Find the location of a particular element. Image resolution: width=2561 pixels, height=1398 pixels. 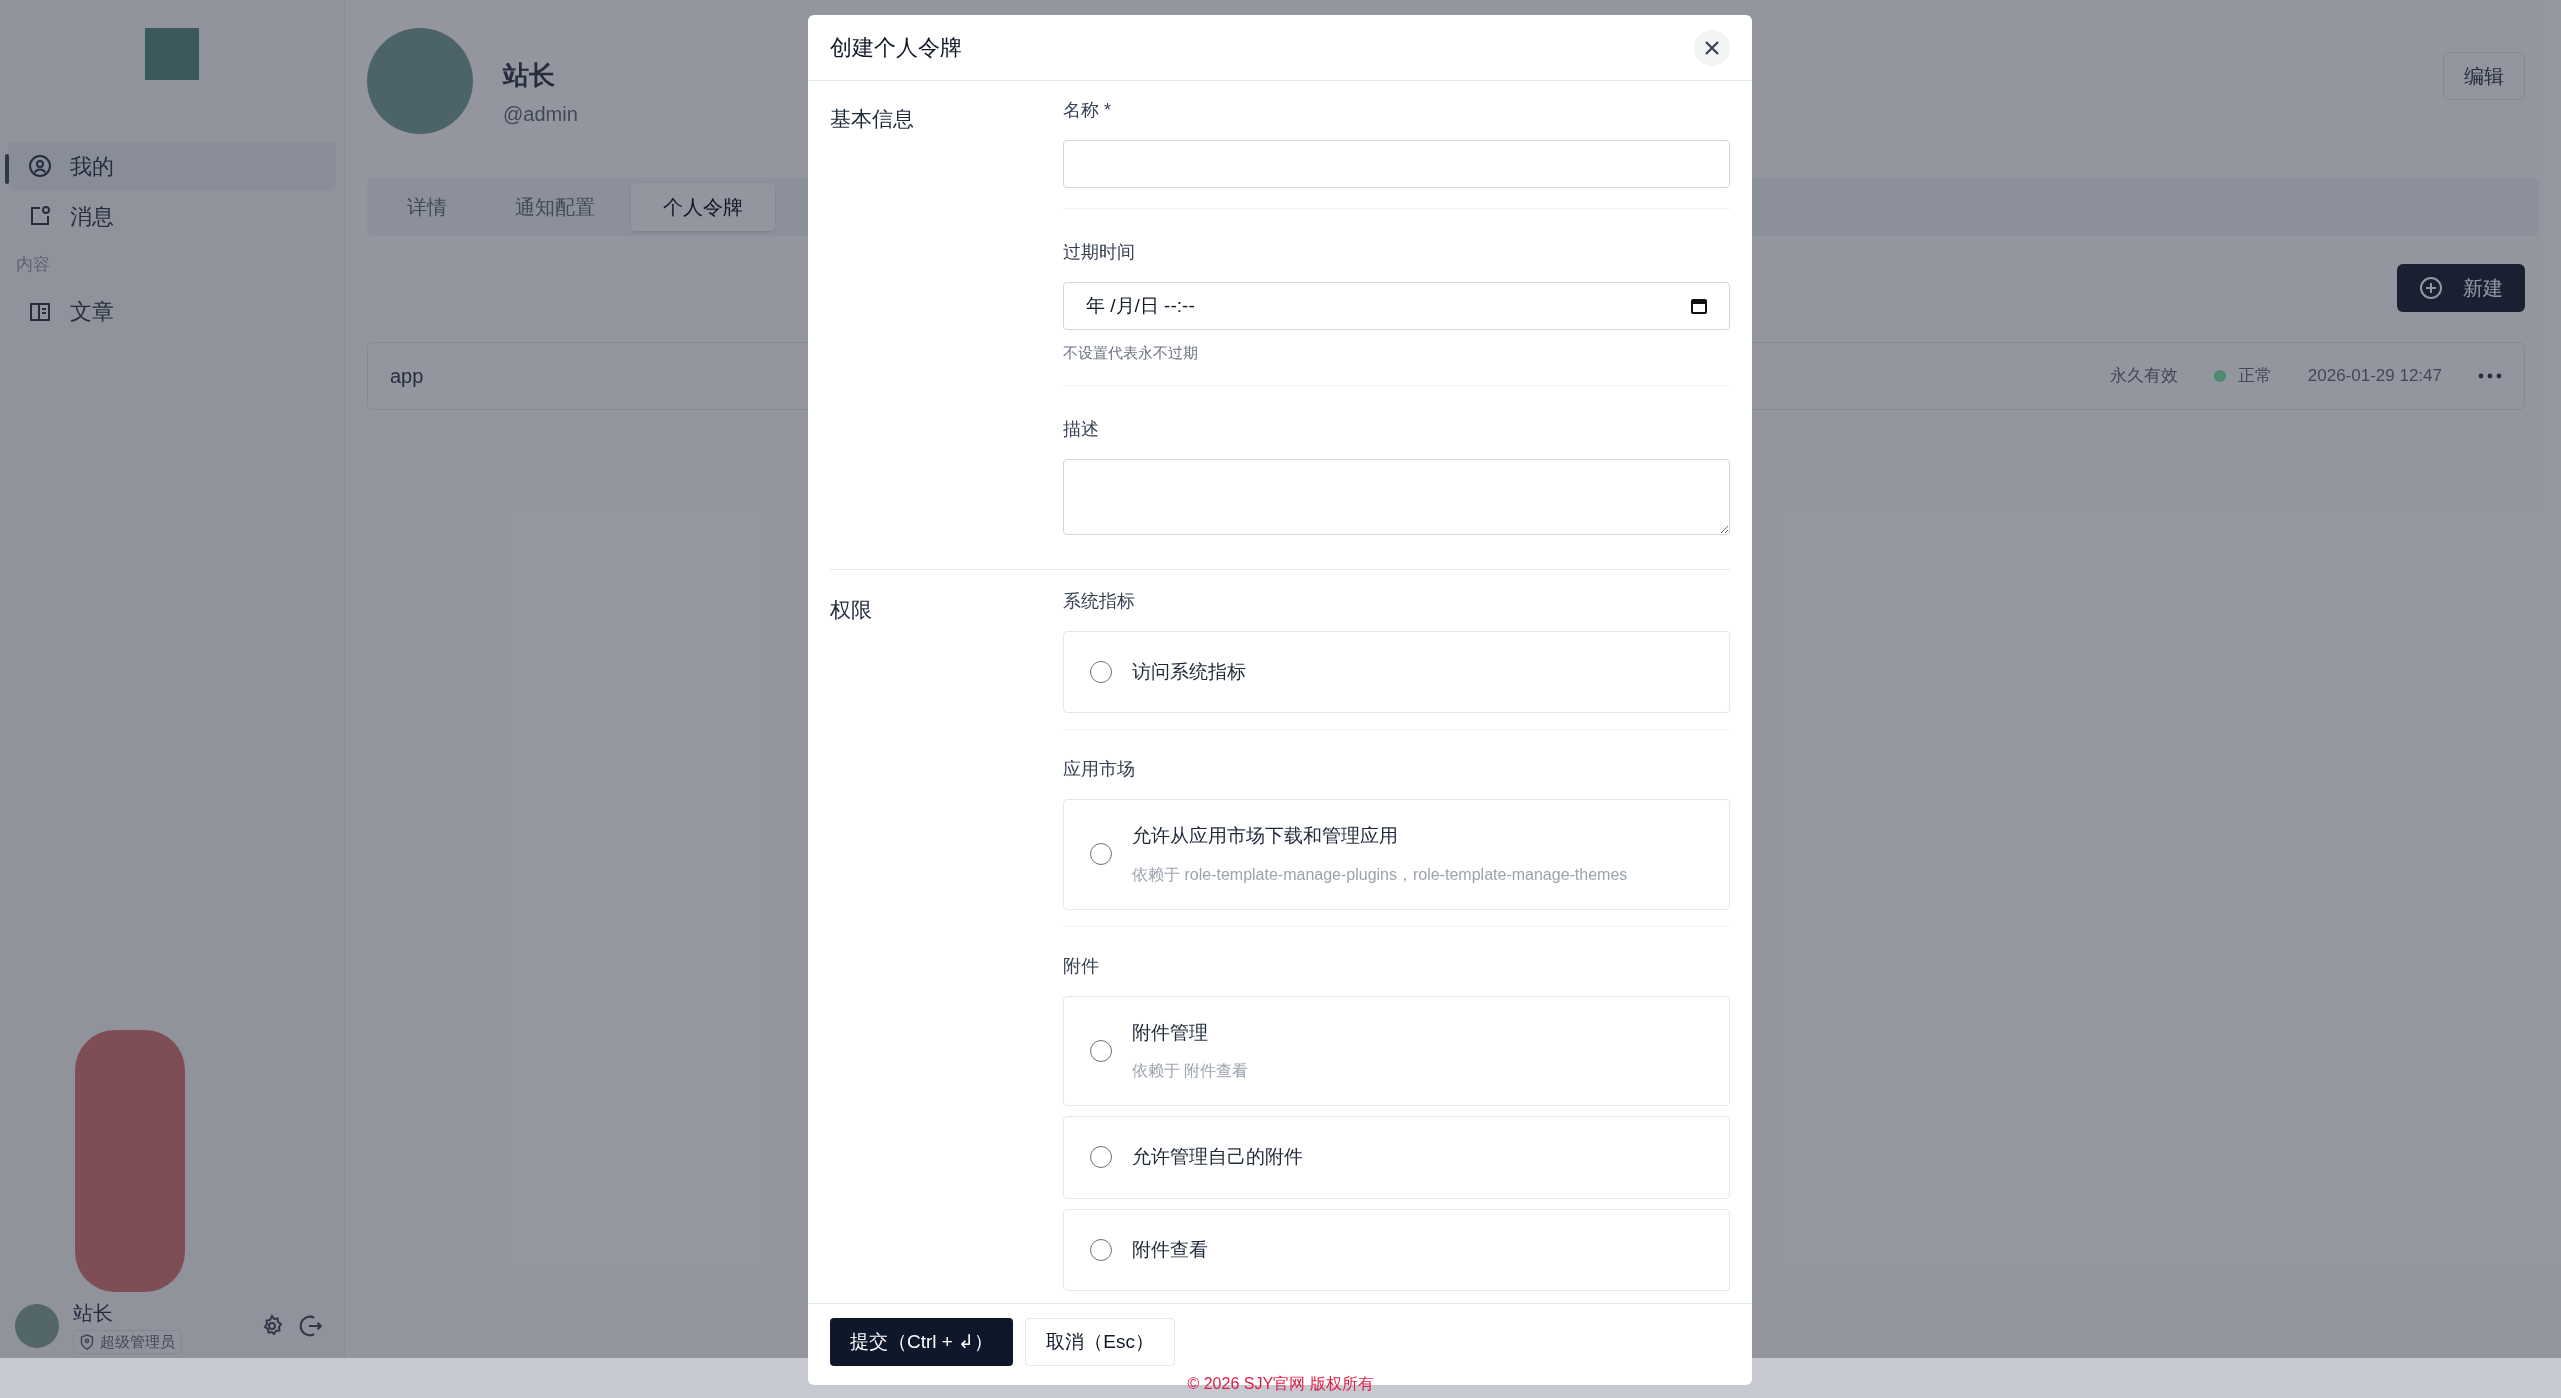

profile-name: 站长 is located at coordinates (529, 75).